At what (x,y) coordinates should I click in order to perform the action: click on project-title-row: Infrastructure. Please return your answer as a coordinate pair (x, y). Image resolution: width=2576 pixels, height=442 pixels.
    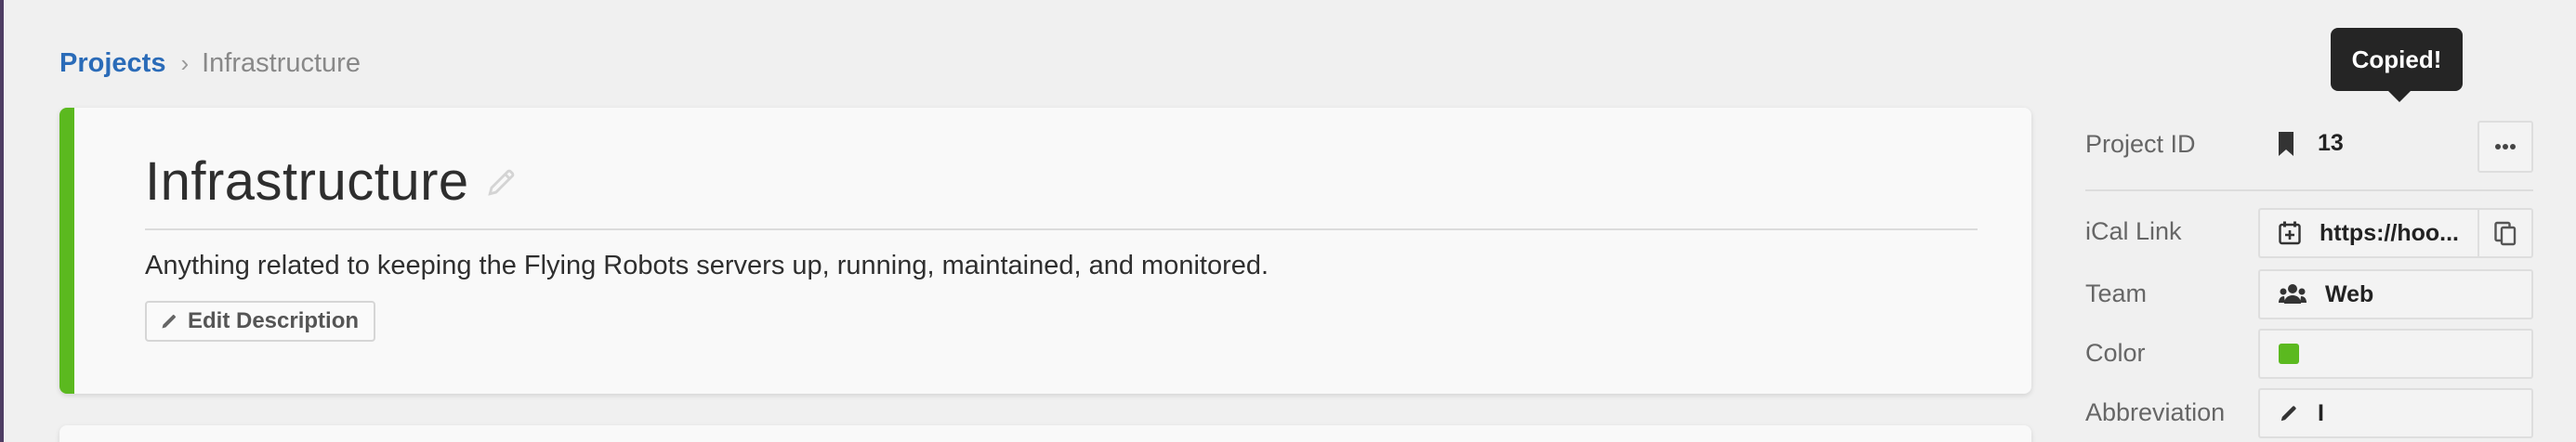
    Looking at the image, I should click on (331, 181).